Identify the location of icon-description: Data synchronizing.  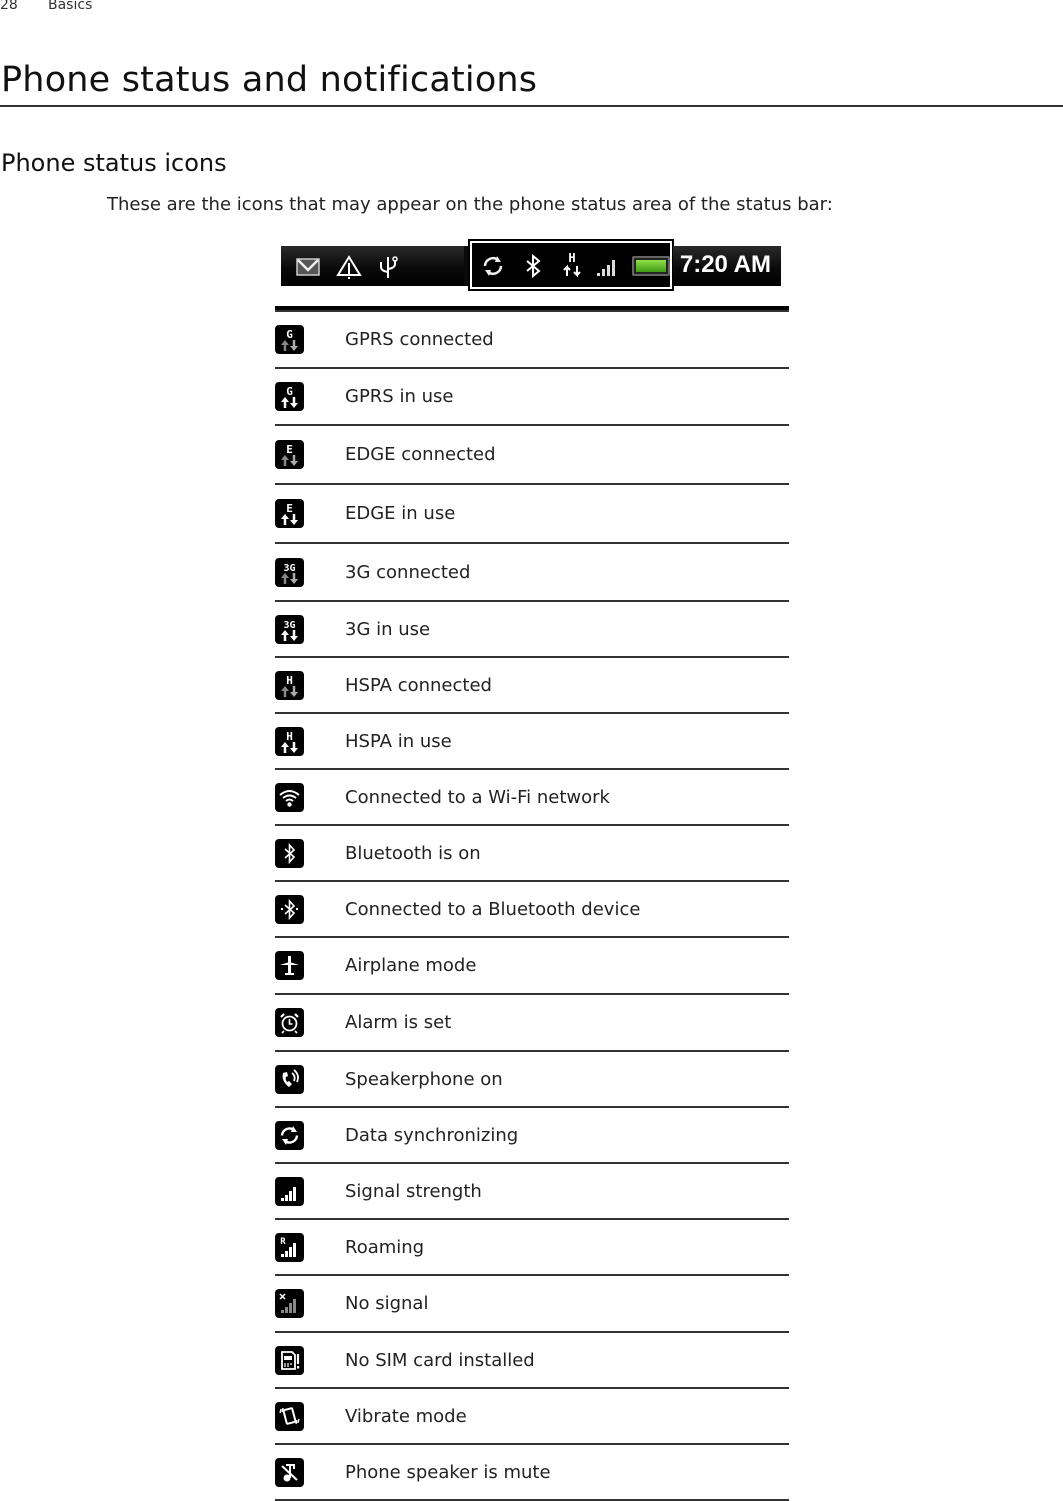
(567, 1135).